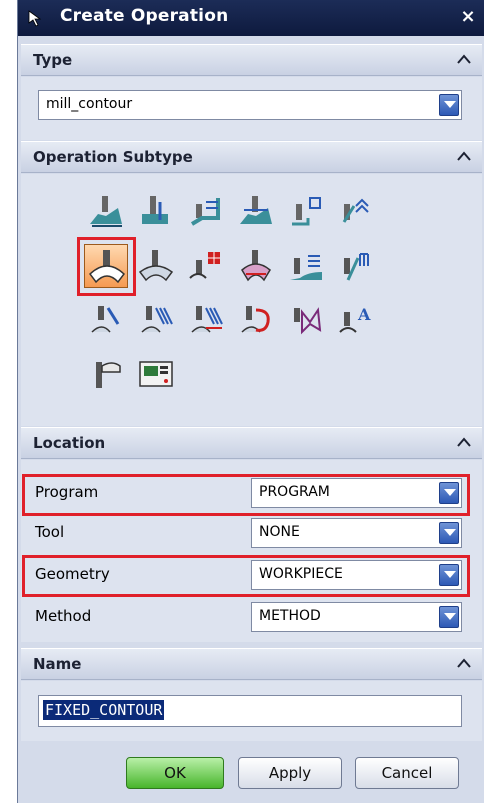 This screenshot has width=484, height=803. What do you see at coordinates (306, 266) in the screenshot?
I see `contour-area-non-steep-icon` at bounding box center [306, 266].